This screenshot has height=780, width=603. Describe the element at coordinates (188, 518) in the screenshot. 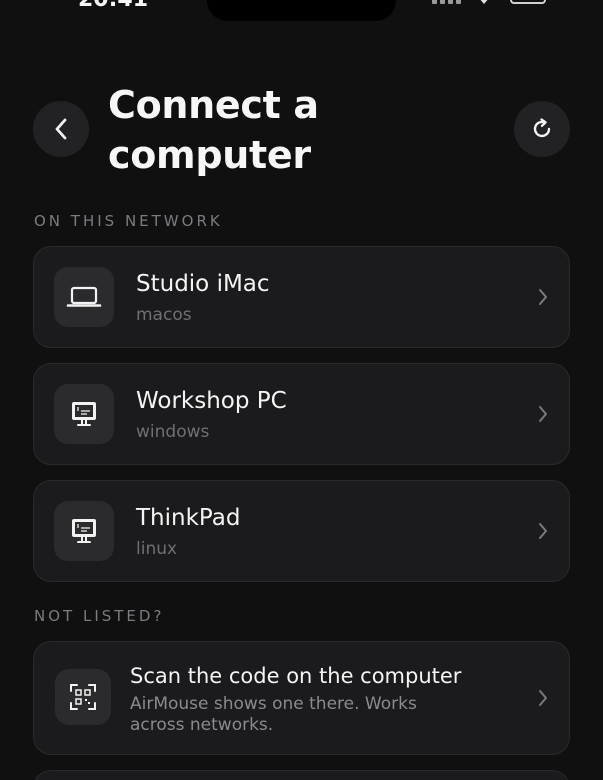

I see `device-name: ThinkPad` at that location.